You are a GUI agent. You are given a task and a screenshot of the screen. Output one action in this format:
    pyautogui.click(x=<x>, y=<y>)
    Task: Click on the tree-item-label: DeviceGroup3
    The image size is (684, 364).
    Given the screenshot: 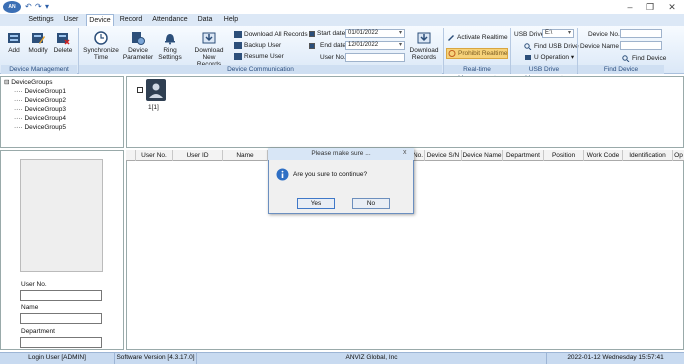 What is the action you would take?
    pyautogui.click(x=45, y=109)
    